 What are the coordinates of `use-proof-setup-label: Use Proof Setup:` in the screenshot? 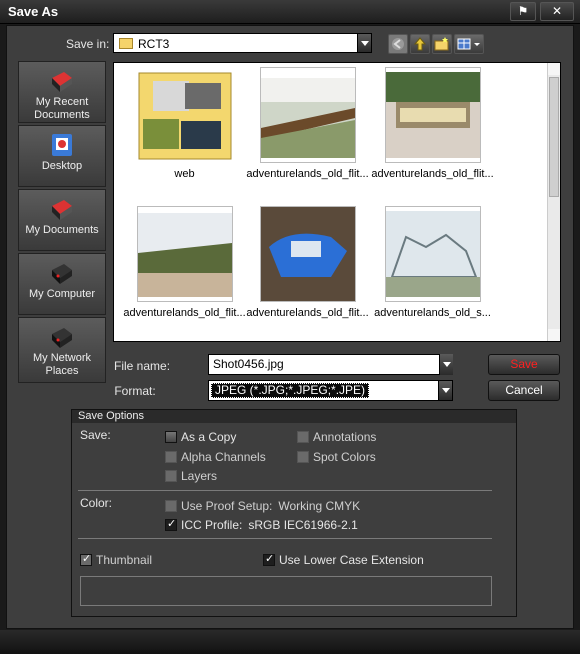 It's located at (227, 506).